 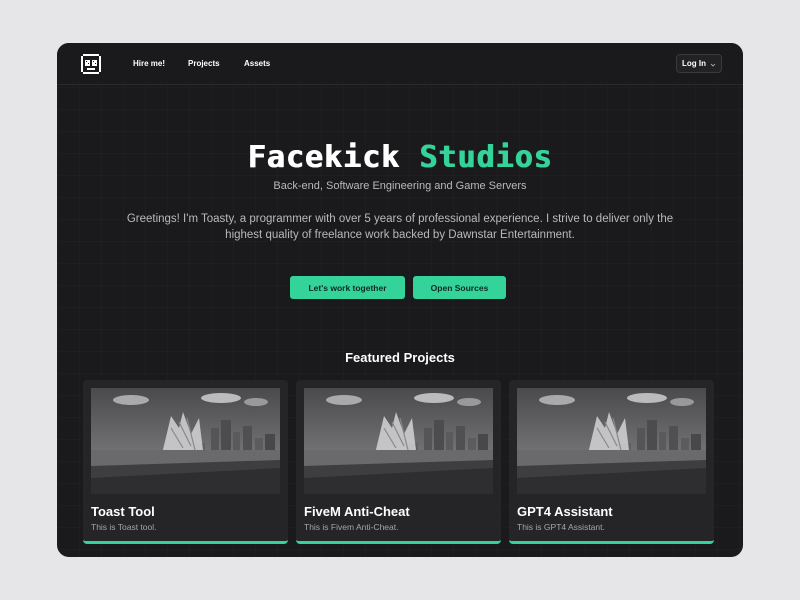 What do you see at coordinates (565, 511) in the screenshot?
I see `card-title: GPT4 Assistant` at bounding box center [565, 511].